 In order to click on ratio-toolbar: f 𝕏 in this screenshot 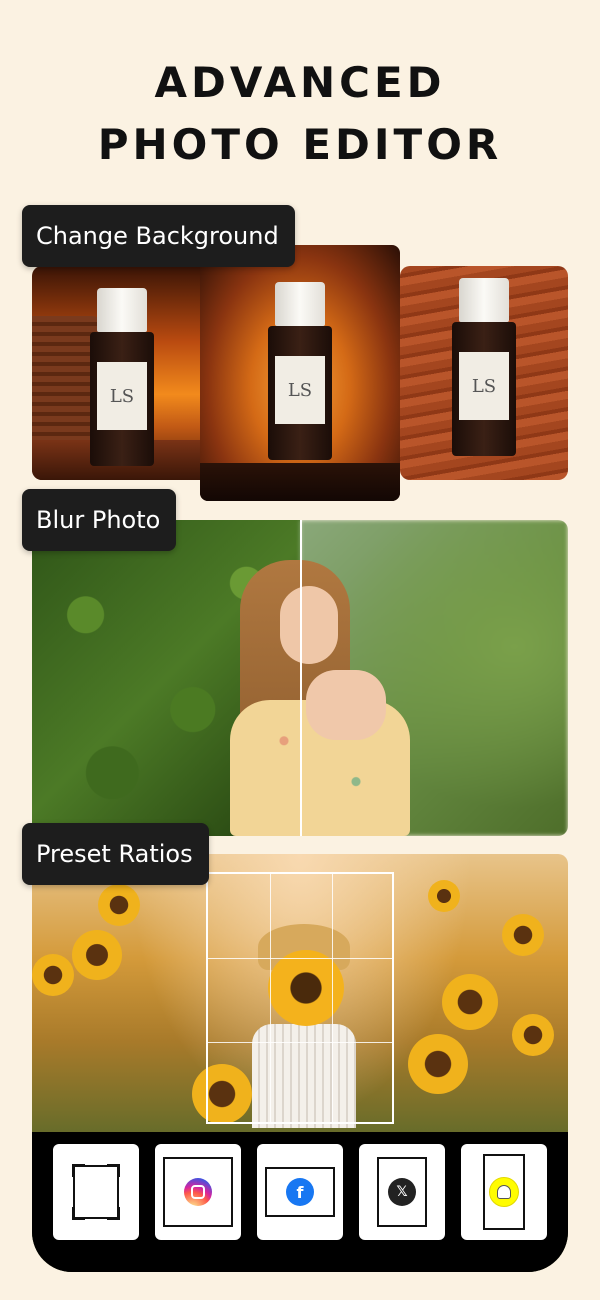, I will do `click(300, 1202)`.